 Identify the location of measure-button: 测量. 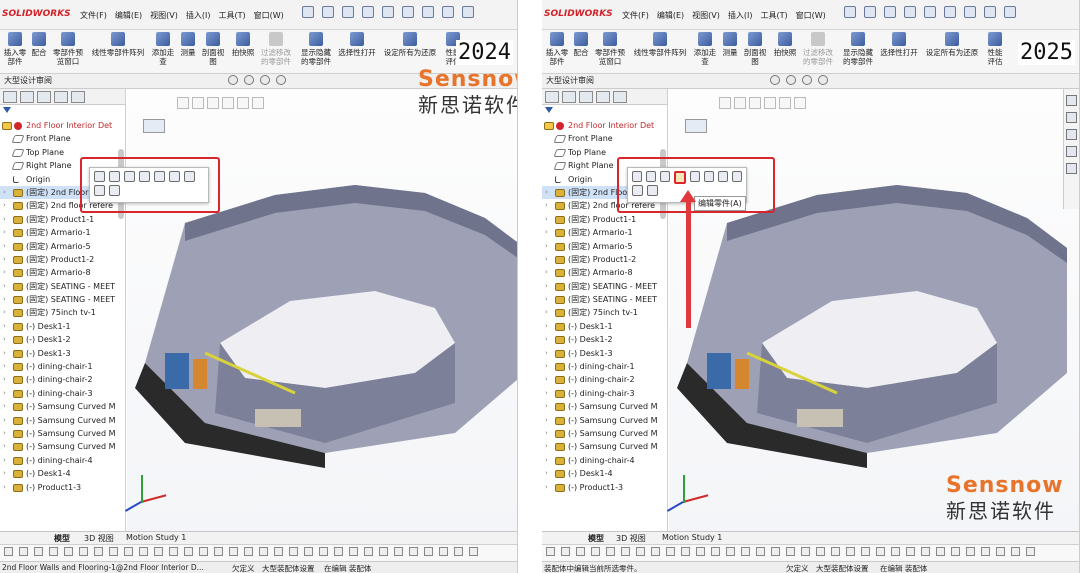
(188, 44).